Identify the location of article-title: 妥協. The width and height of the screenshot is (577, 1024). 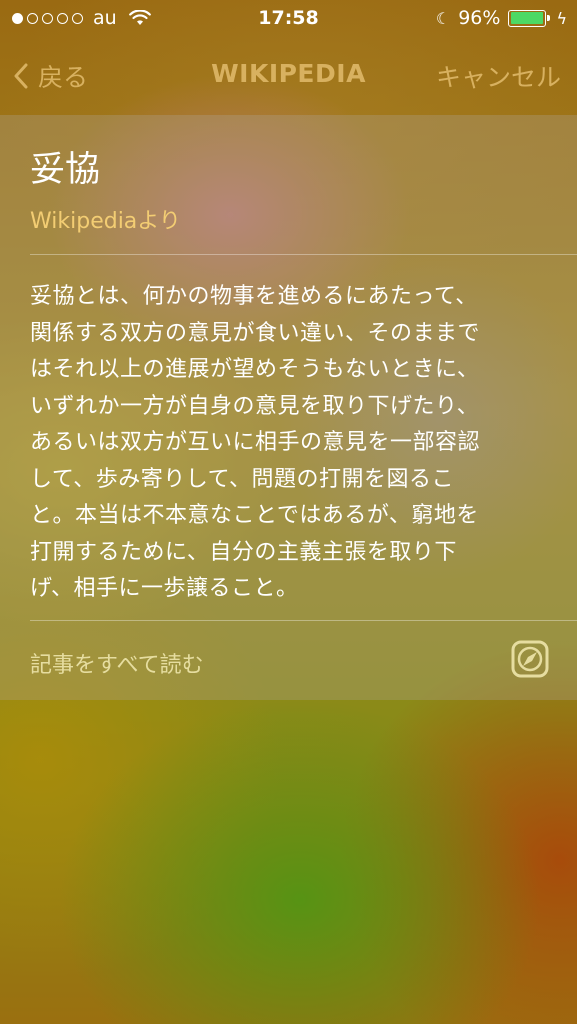
(65, 170).